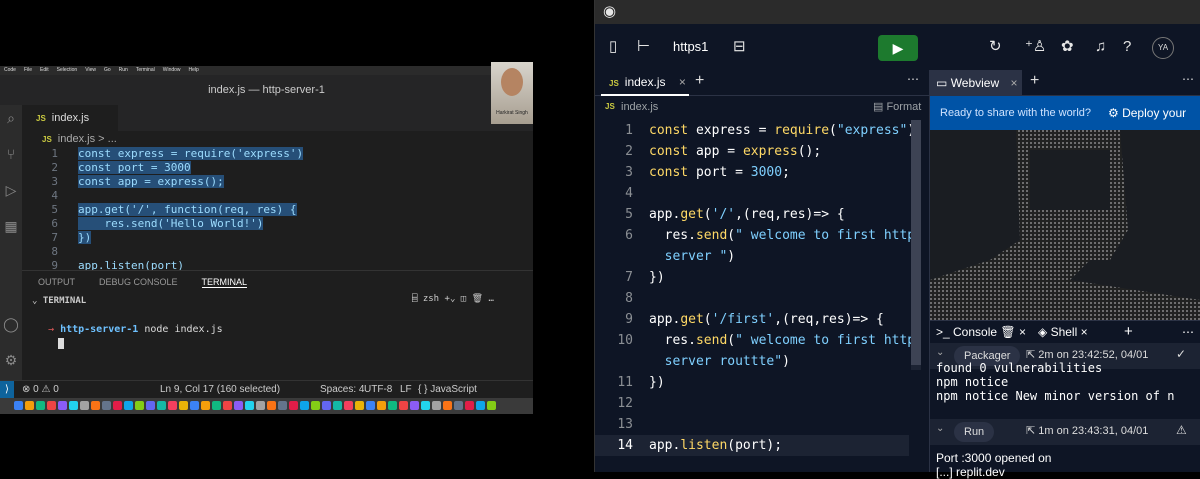  Describe the element at coordinates (11, 154) in the screenshot. I see `source-control-icon: ⑂` at that location.